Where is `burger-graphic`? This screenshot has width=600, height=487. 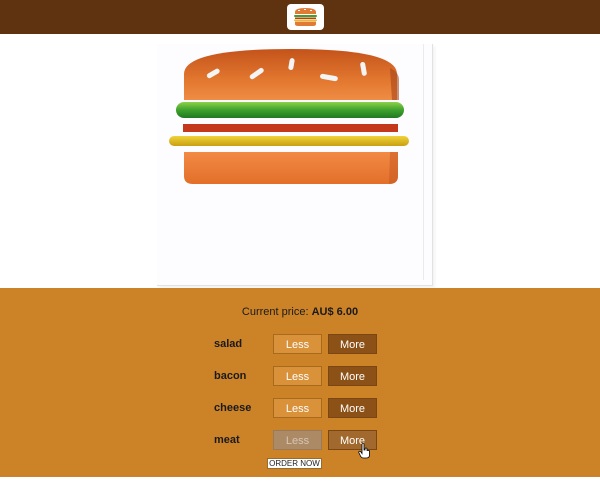
burger-graphic is located at coordinates (289, 116).